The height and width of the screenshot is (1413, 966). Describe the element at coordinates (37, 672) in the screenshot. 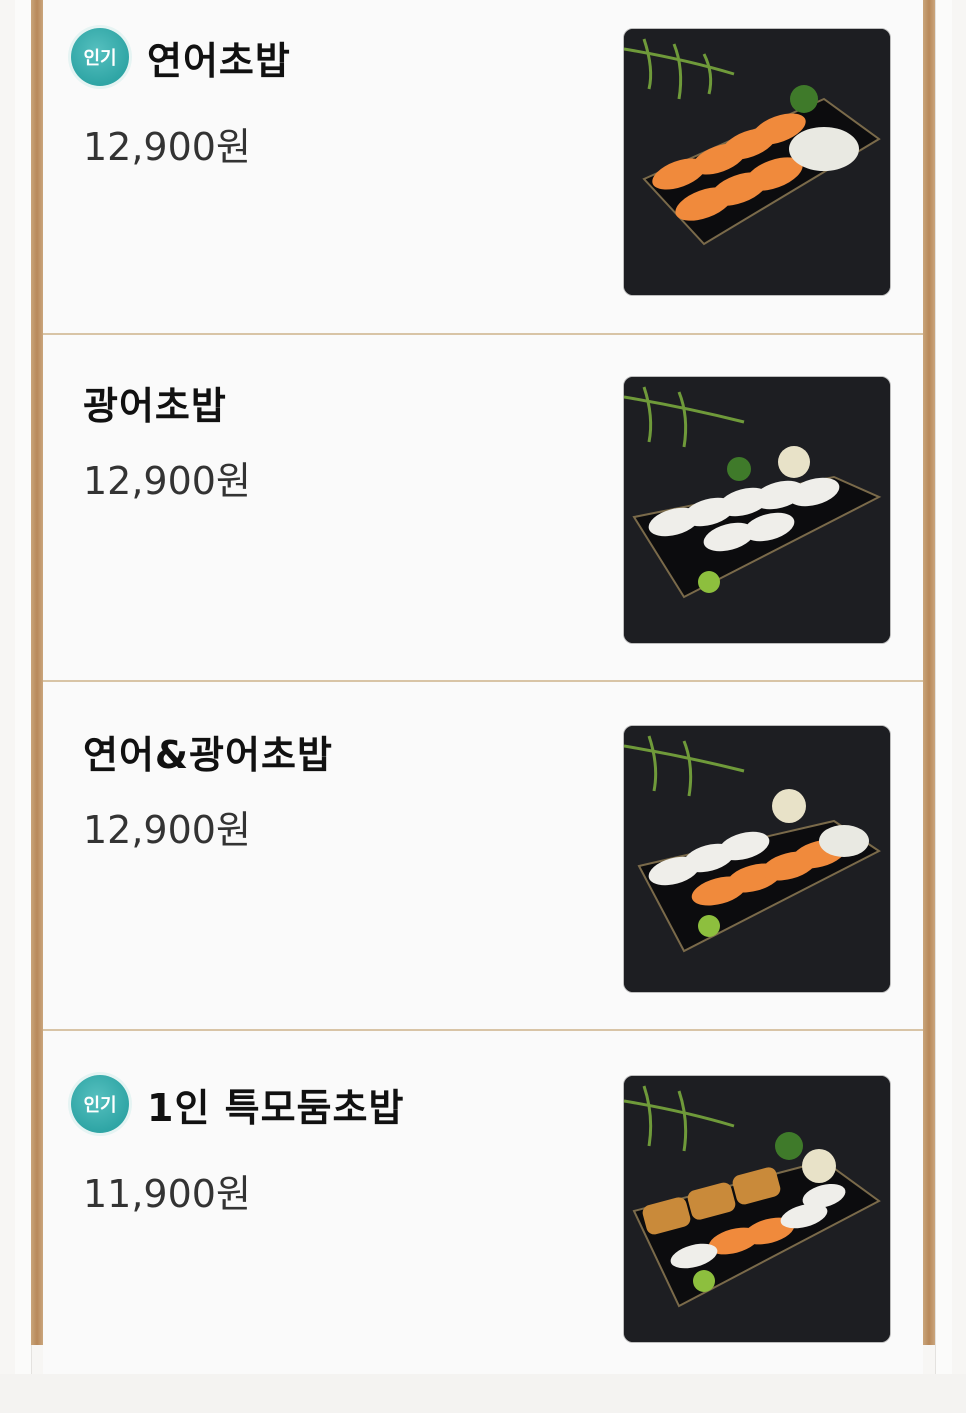

I see `wood-frame-left` at that location.